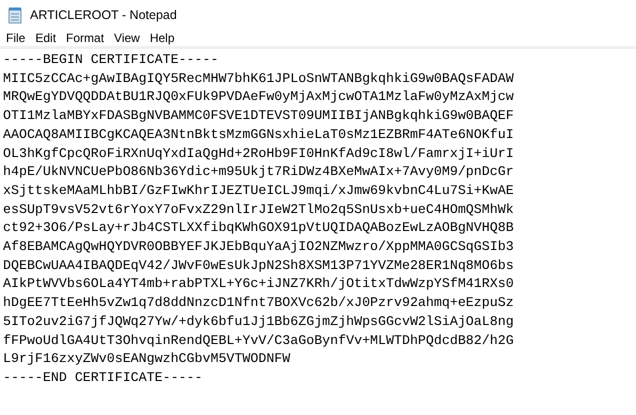  What do you see at coordinates (85, 38) in the screenshot?
I see `menu-item: Format` at bounding box center [85, 38].